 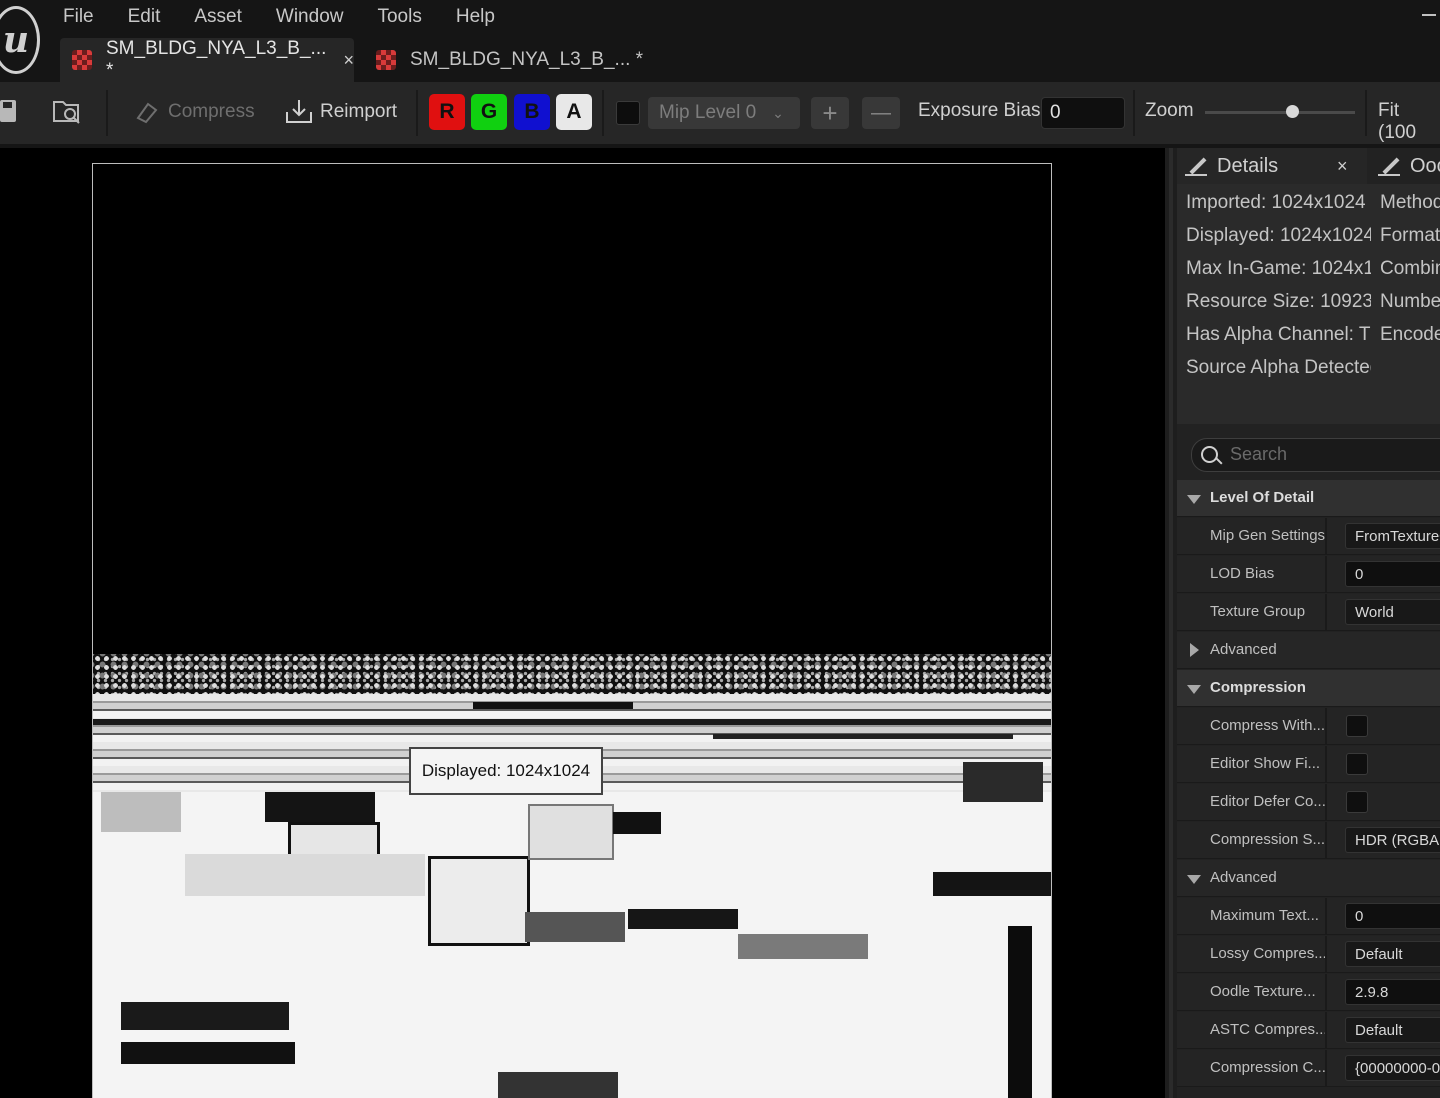 What do you see at coordinates (1315, 455) in the screenshot?
I see `details-search-input: Search` at bounding box center [1315, 455].